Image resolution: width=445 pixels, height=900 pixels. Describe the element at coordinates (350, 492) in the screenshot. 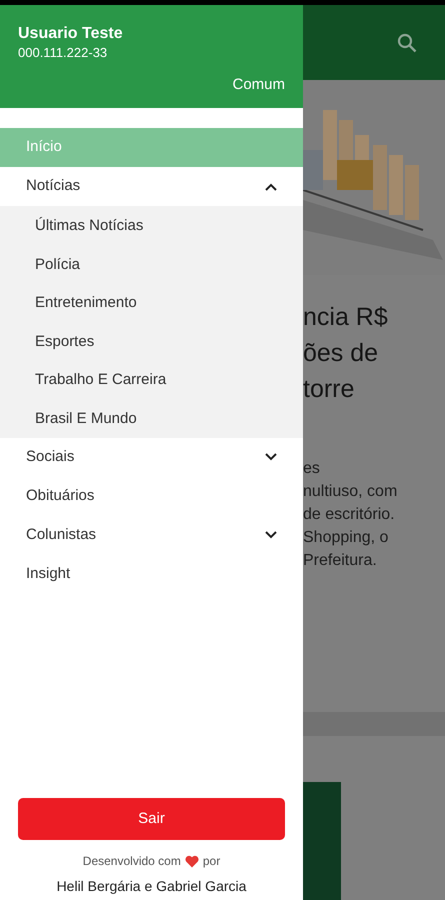

I see `article-text: nultiuso, com` at that location.